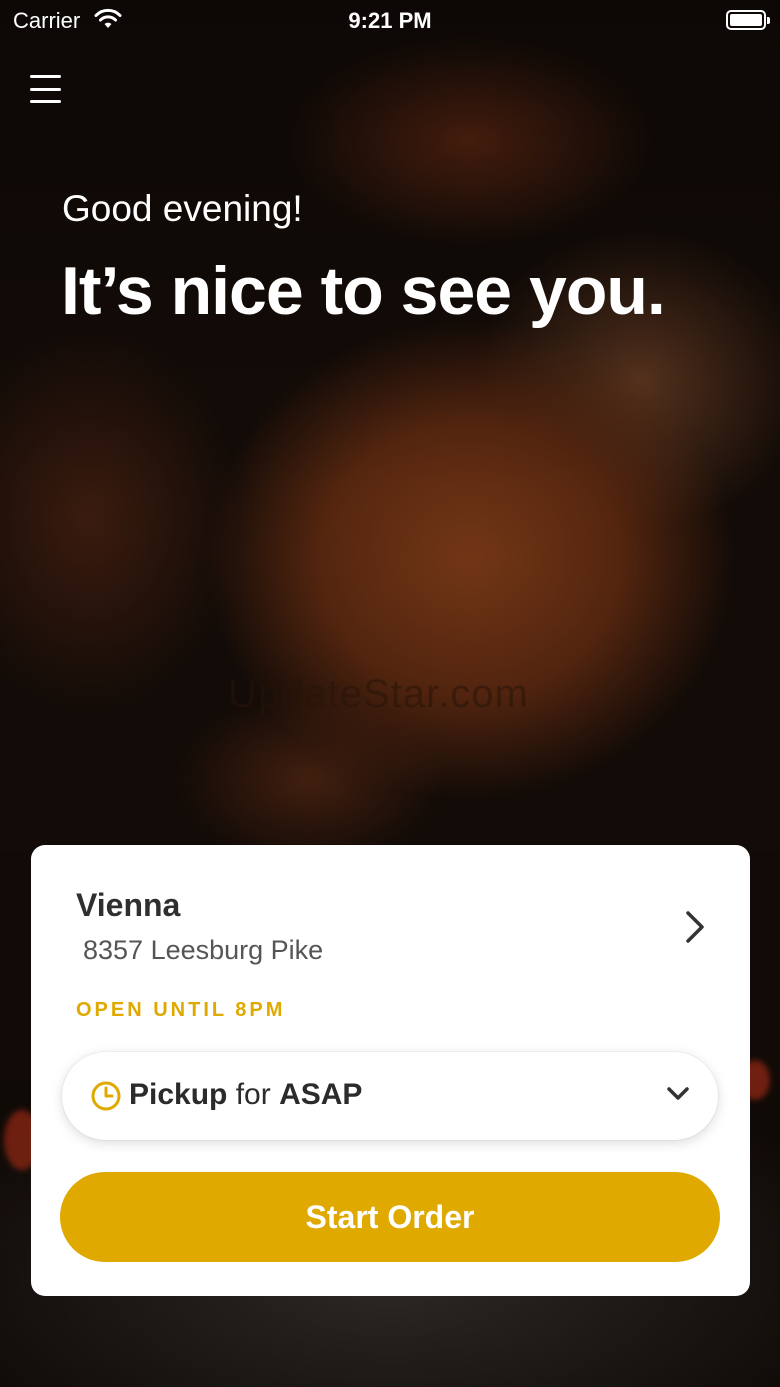 The height and width of the screenshot is (1387, 780). What do you see at coordinates (178, 1094) in the screenshot?
I see `order-mode: Pickup` at bounding box center [178, 1094].